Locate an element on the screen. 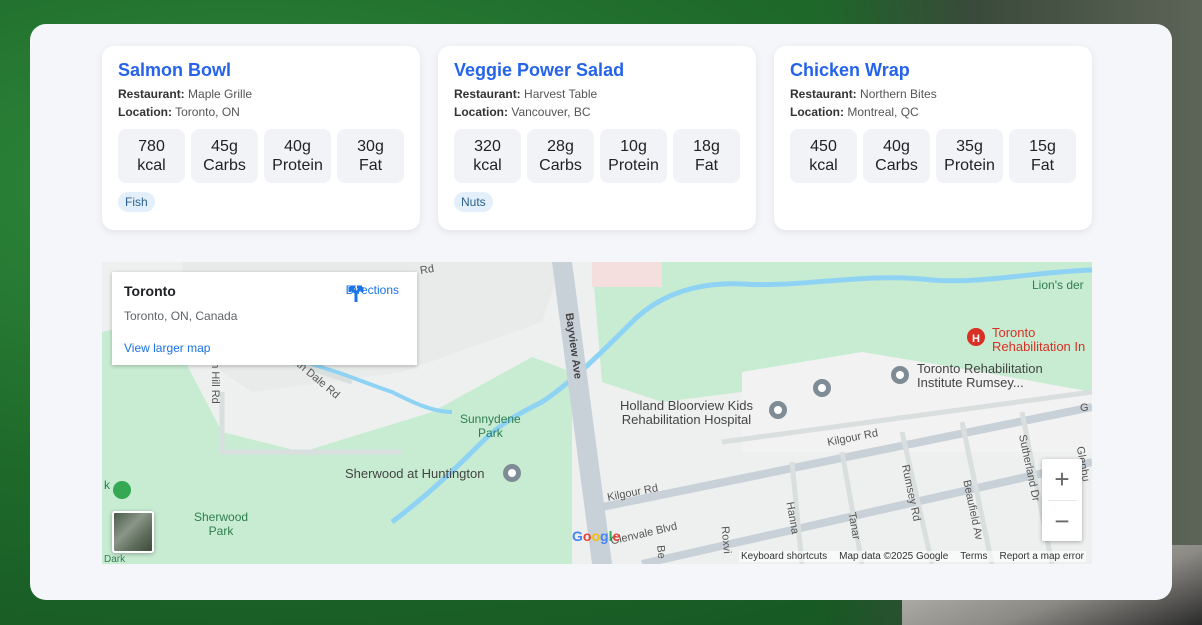  nutrition-kcal: 320 kcal is located at coordinates (487, 156).